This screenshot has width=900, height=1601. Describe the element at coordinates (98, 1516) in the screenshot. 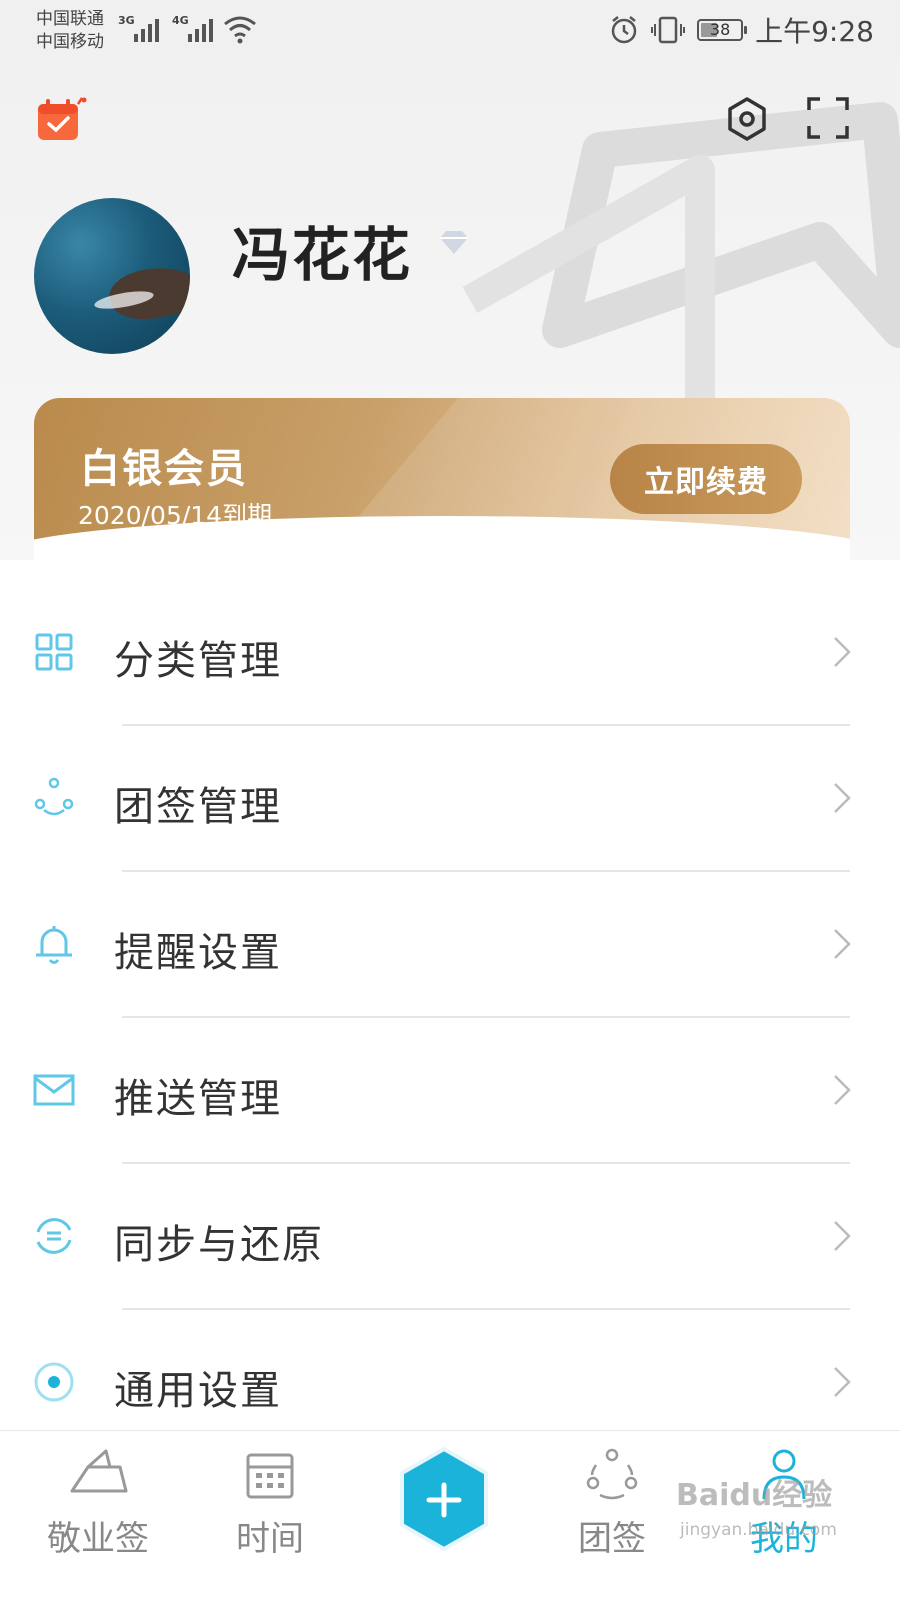

I see `tab-notes: 敬业签` at that location.